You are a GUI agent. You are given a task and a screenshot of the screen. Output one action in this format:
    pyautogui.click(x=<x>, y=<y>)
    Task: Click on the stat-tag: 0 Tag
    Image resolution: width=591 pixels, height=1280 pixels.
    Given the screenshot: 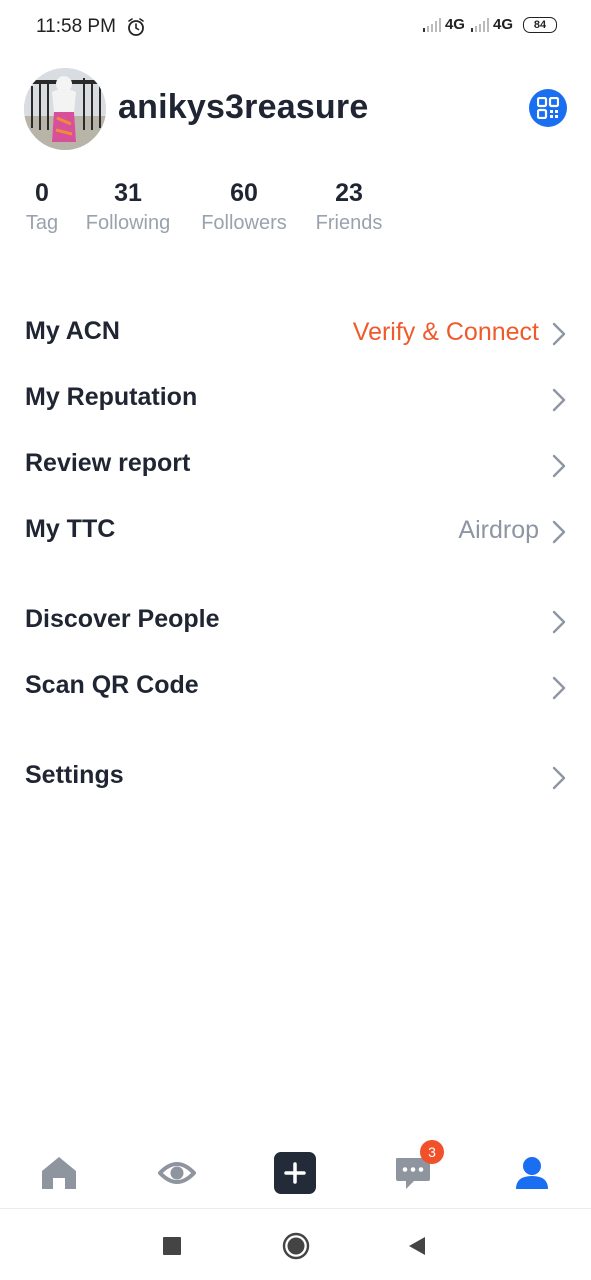 What is the action you would take?
    pyautogui.click(x=42, y=206)
    